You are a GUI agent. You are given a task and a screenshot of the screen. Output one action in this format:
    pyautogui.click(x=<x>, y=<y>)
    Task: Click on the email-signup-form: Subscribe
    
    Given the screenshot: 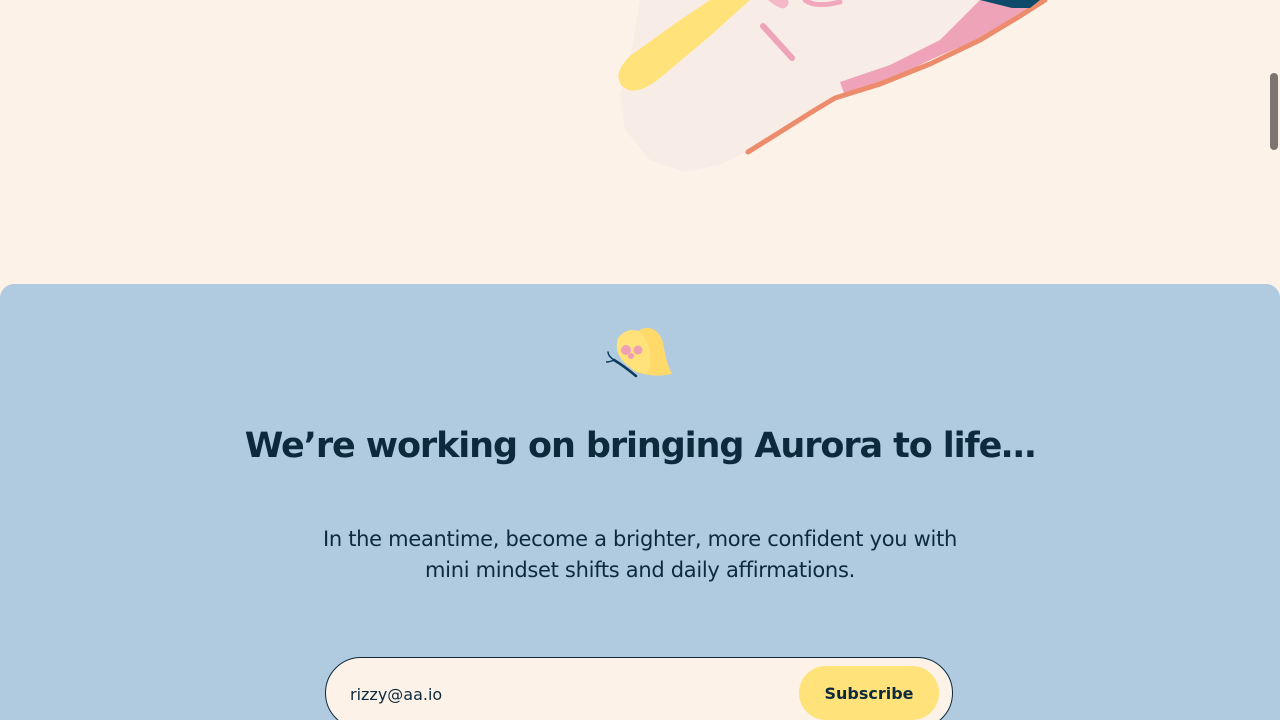 What is the action you would take?
    pyautogui.click(x=639, y=688)
    